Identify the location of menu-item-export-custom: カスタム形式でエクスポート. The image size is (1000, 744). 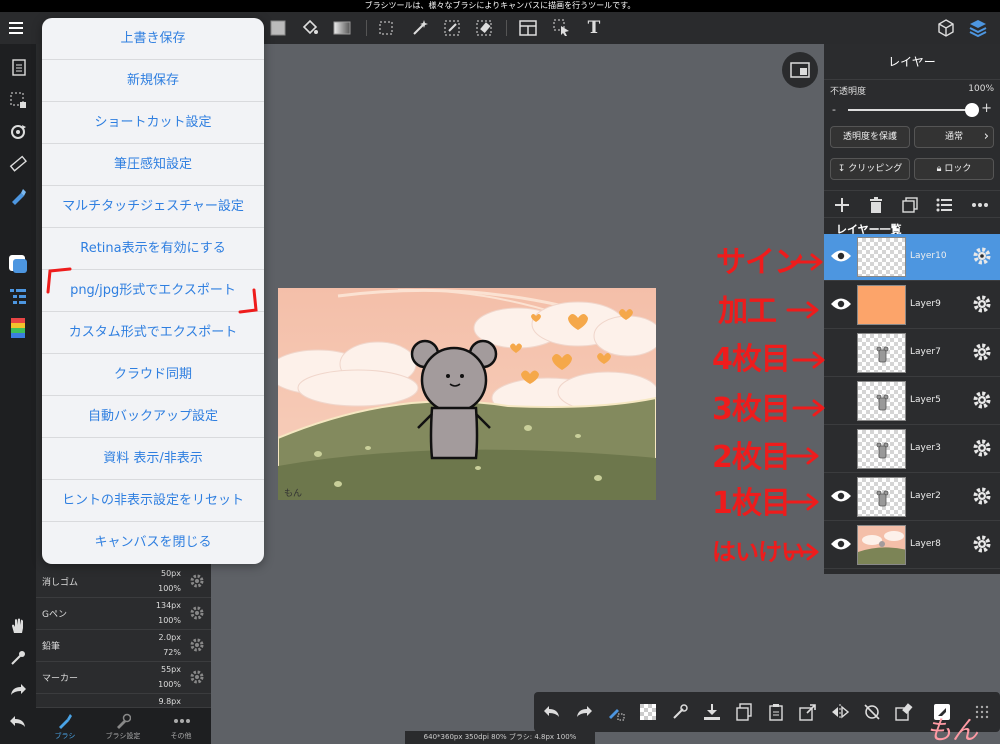
(153, 333).